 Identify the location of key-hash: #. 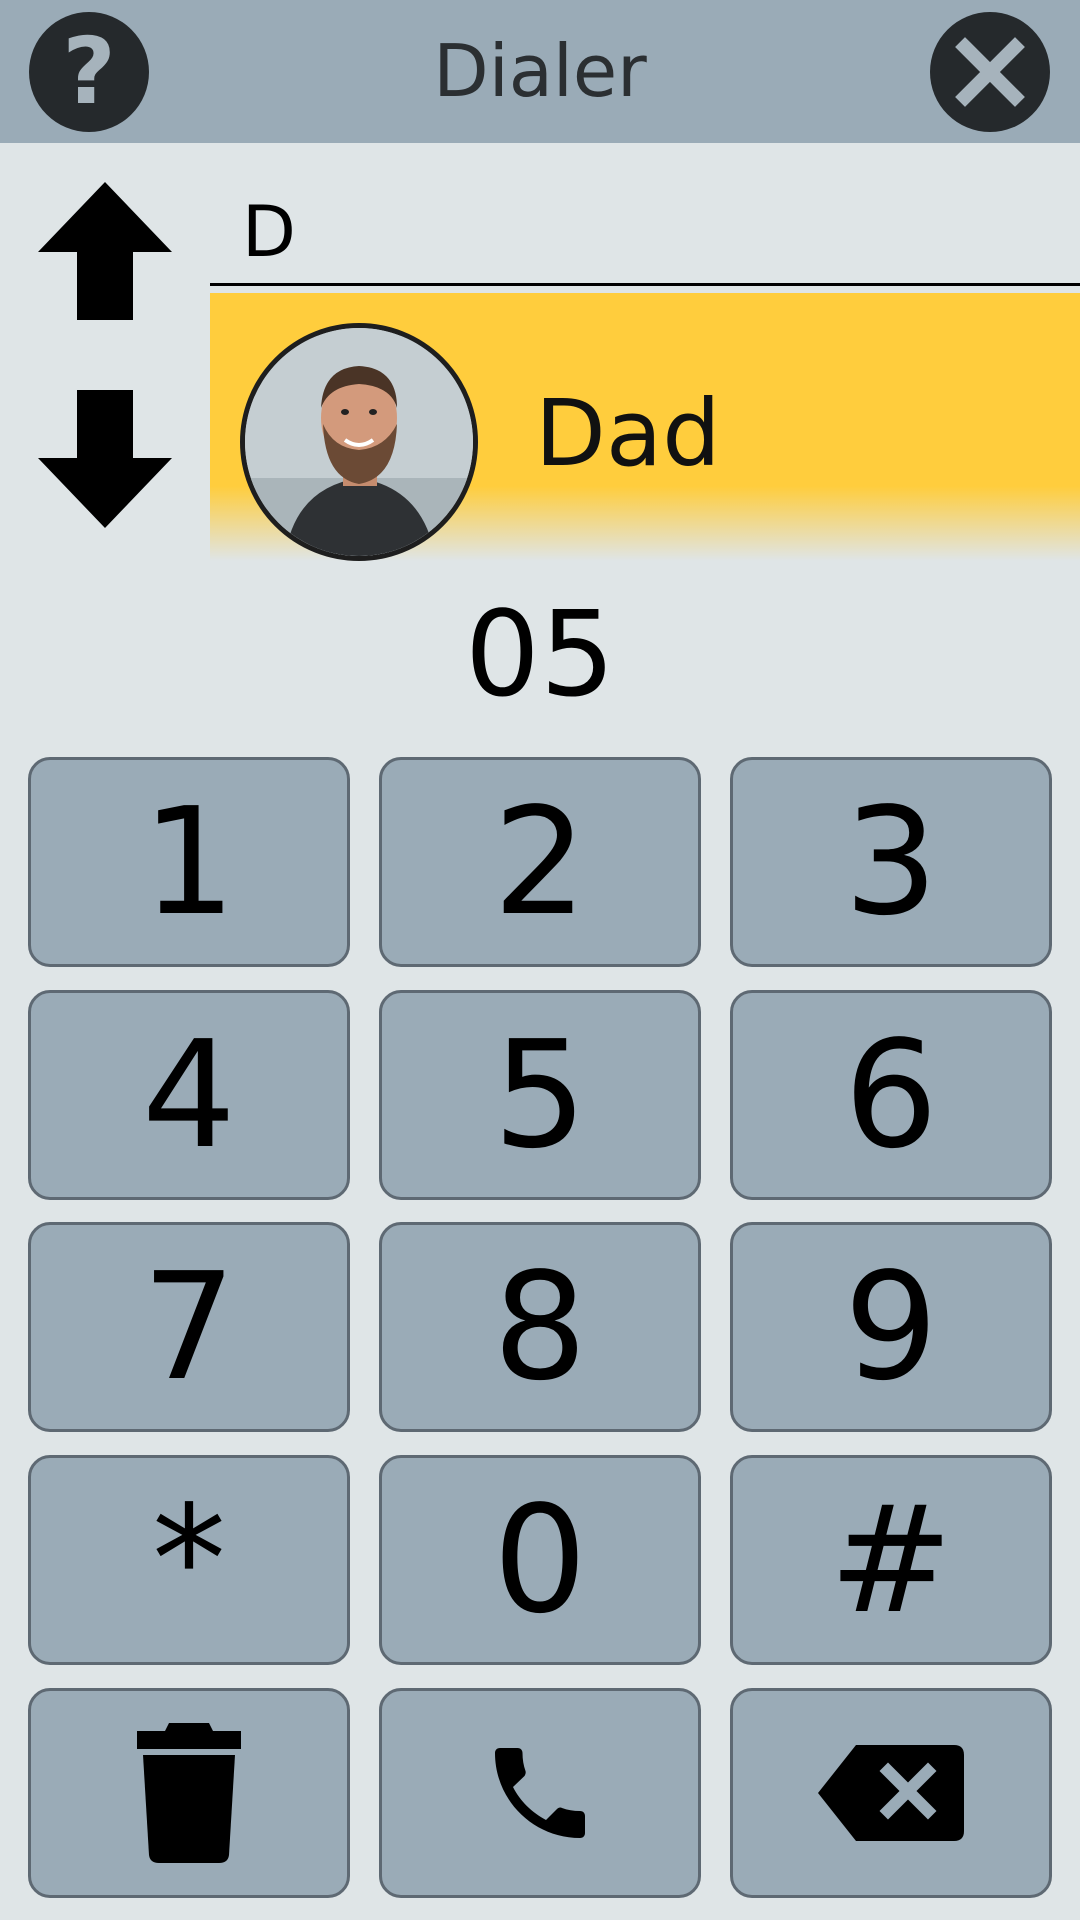
(891, 1560).